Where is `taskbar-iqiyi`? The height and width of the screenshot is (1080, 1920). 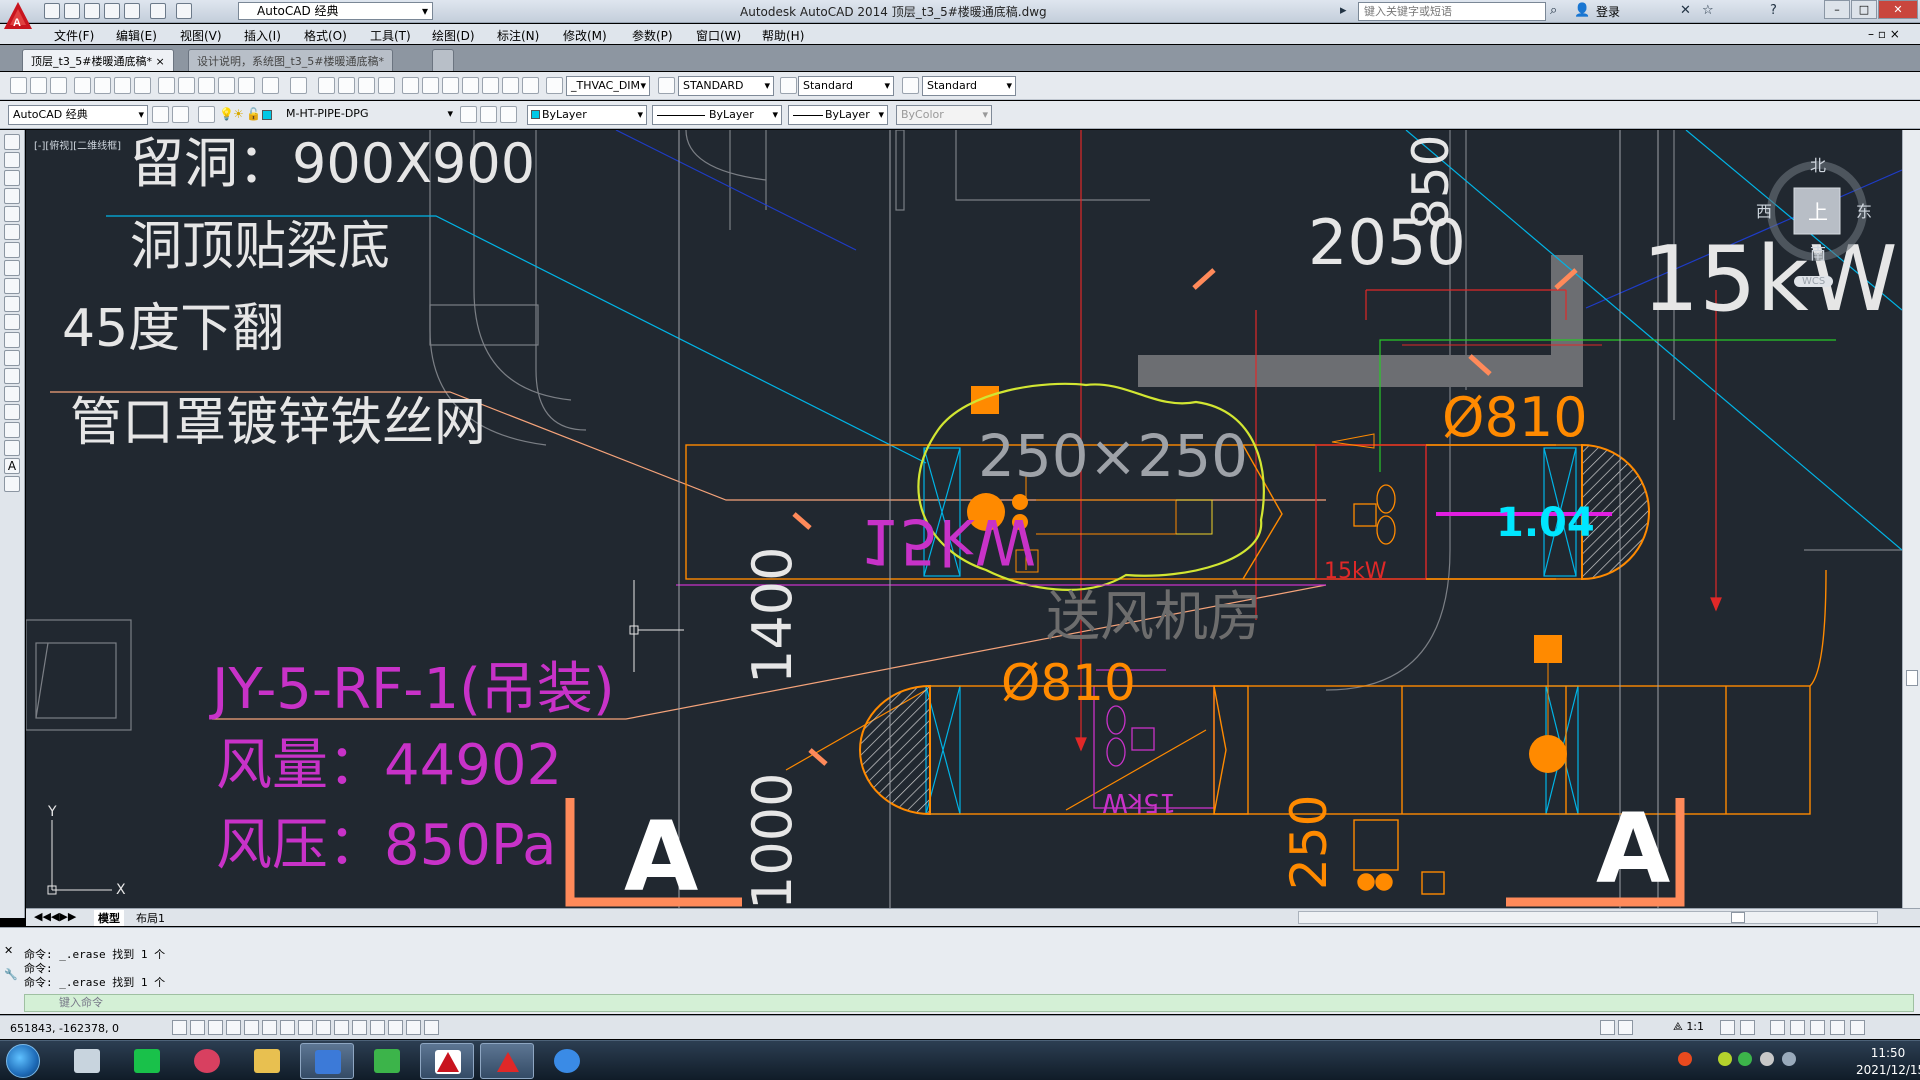 taskbar-iqiyi is located at coordinates (147, 1061).